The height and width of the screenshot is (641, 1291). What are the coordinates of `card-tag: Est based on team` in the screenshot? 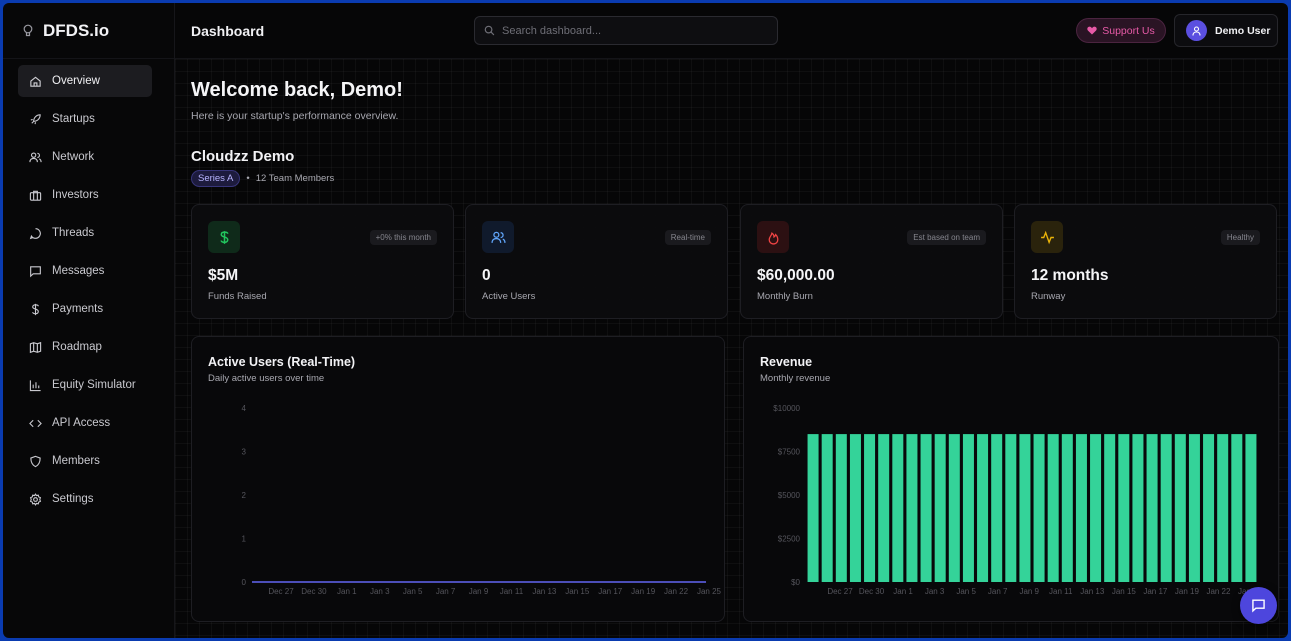 It's located at (946, 237).